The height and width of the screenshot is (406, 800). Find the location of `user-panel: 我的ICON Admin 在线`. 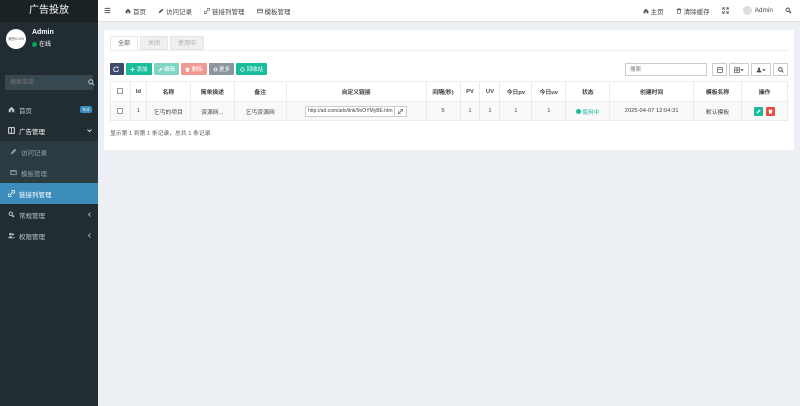

user-panel: 我的ICON Admin 在线 is located at coordinates (49, 42).